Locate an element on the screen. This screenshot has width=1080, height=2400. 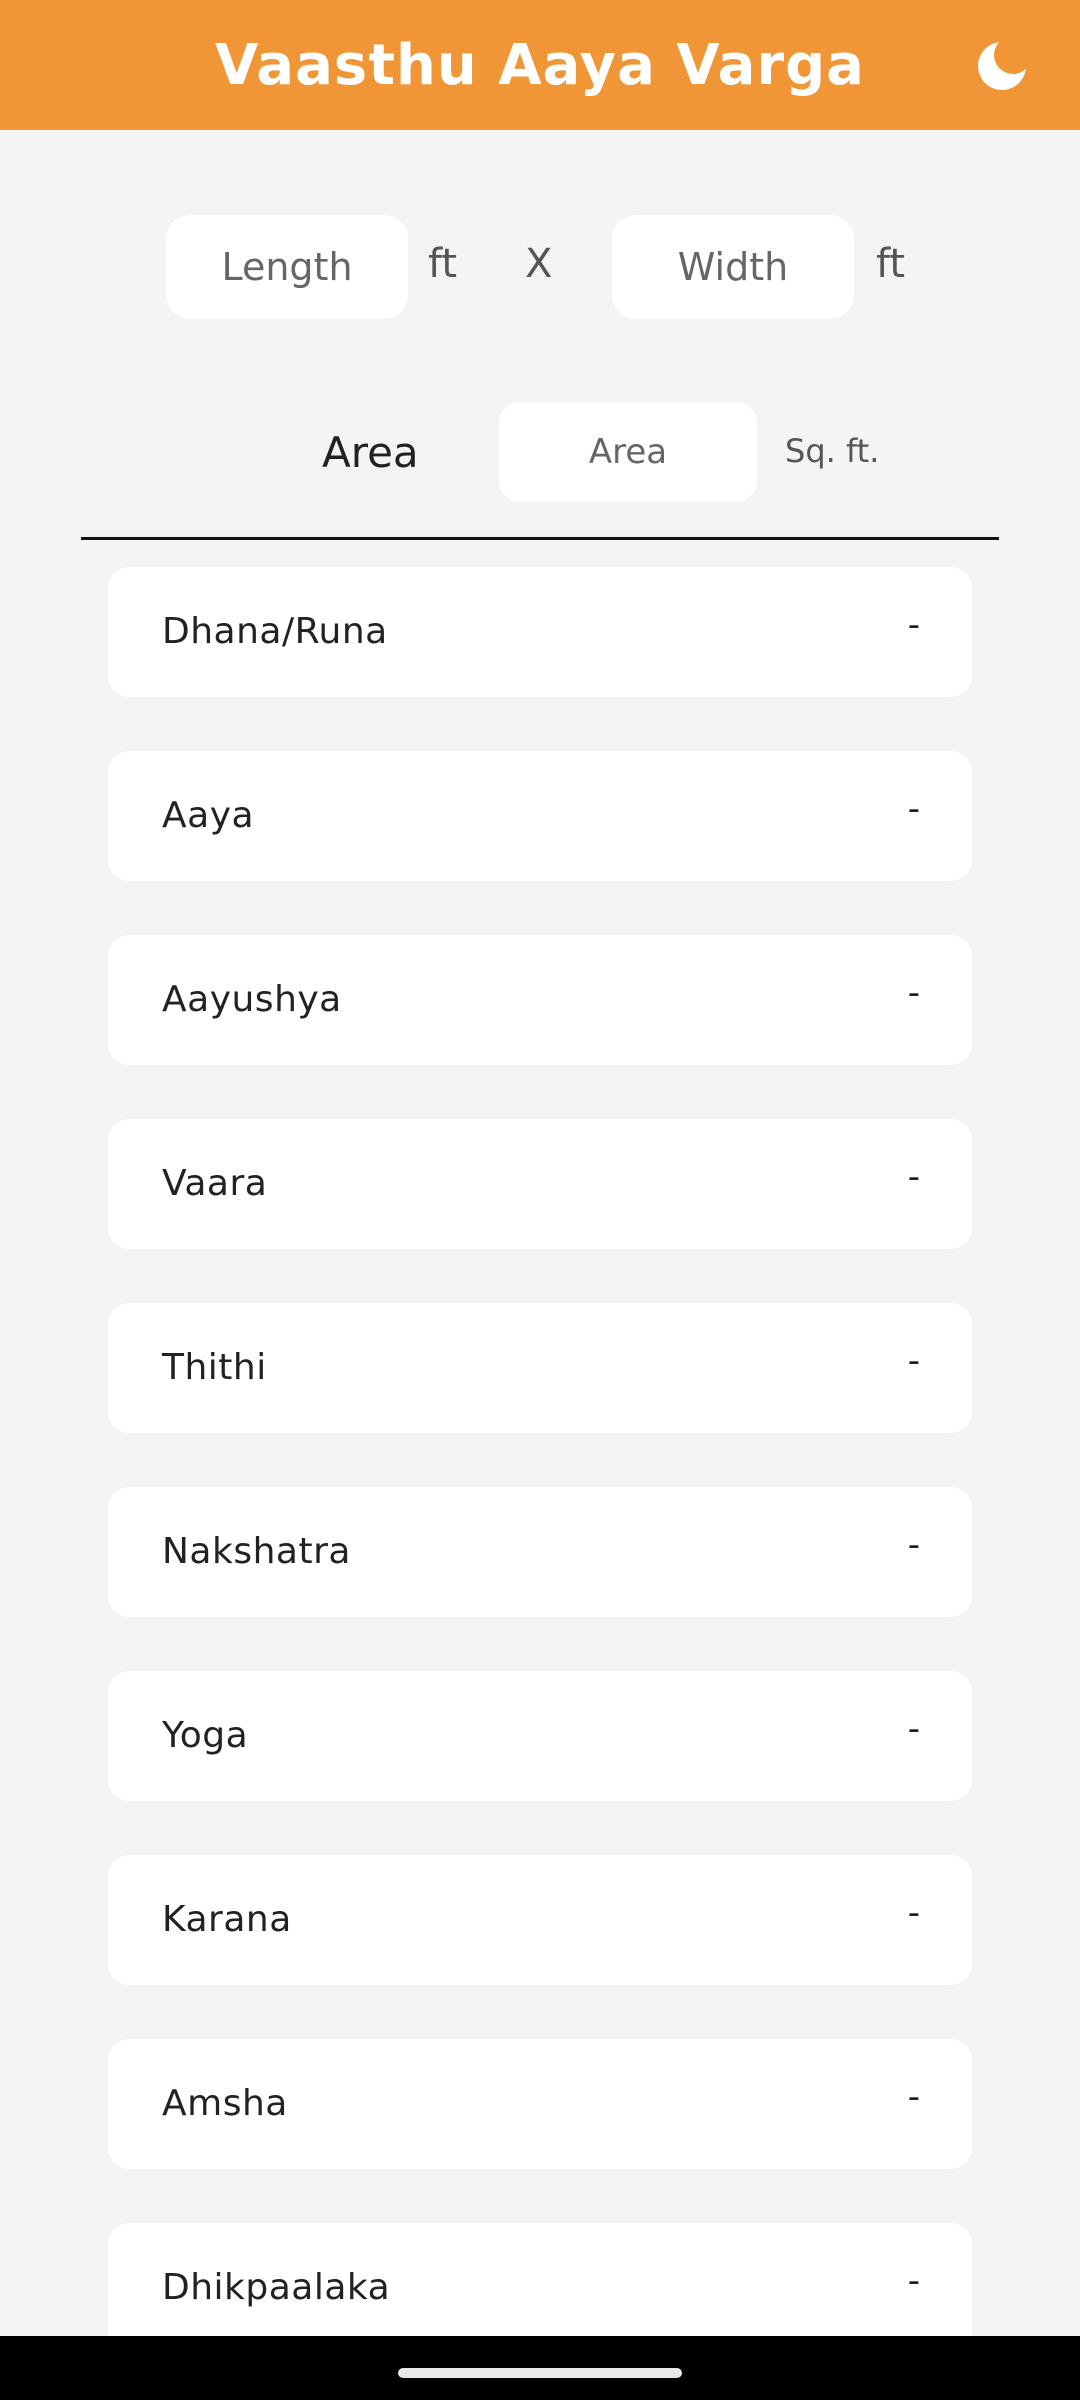
result-card-dhana-runa: Dhana/Runa - is located at coordinates (540, 632).